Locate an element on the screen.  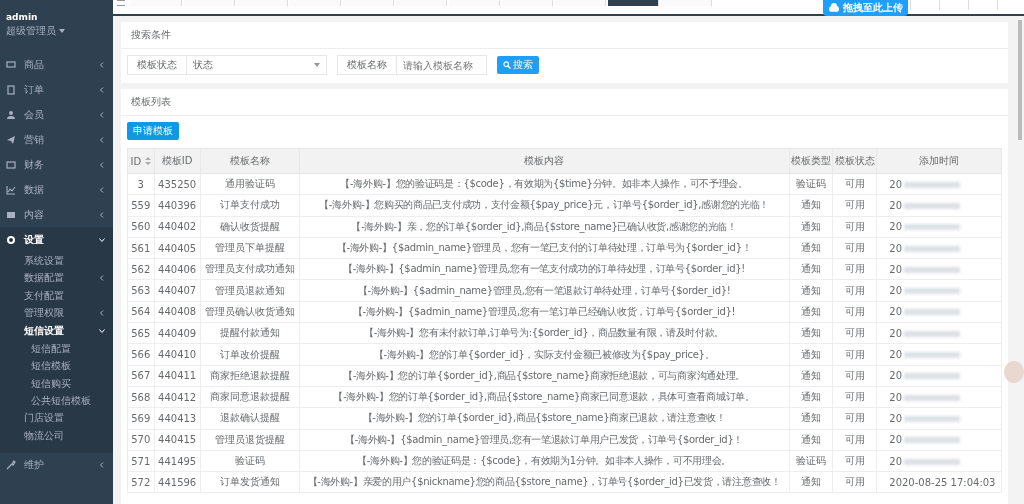
user-name: admin is located at coordinates (22, 17).